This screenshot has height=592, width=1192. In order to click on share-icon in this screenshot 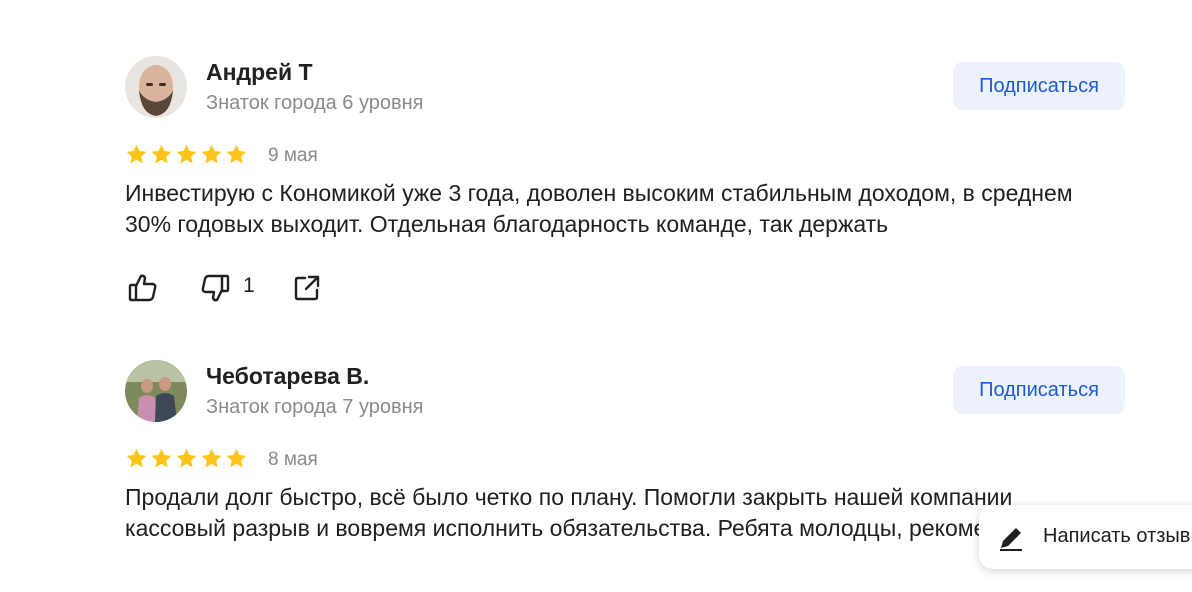, I will do `click(307, 288)`.